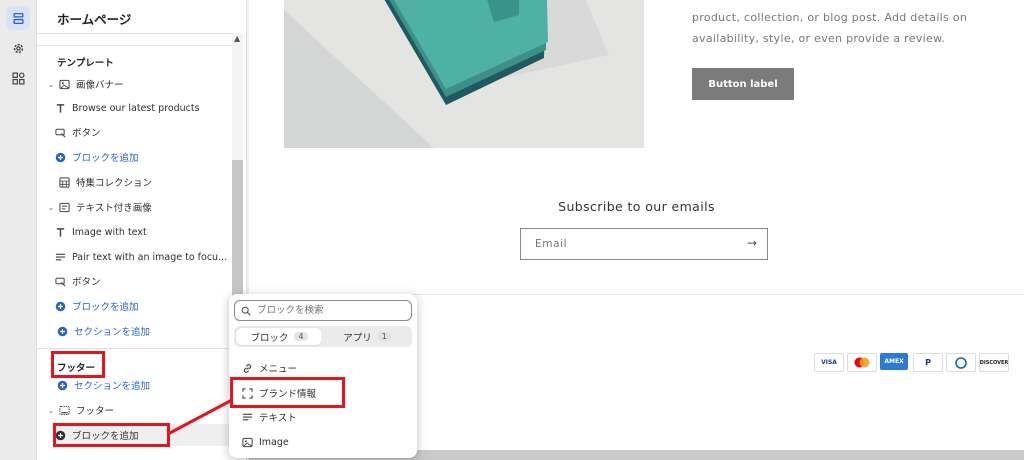 The image size is (1024, 460). What do you see at coordinates (200, 417) in the screenshot?
I see `annotation-connector` at bounding box center [200, 417].